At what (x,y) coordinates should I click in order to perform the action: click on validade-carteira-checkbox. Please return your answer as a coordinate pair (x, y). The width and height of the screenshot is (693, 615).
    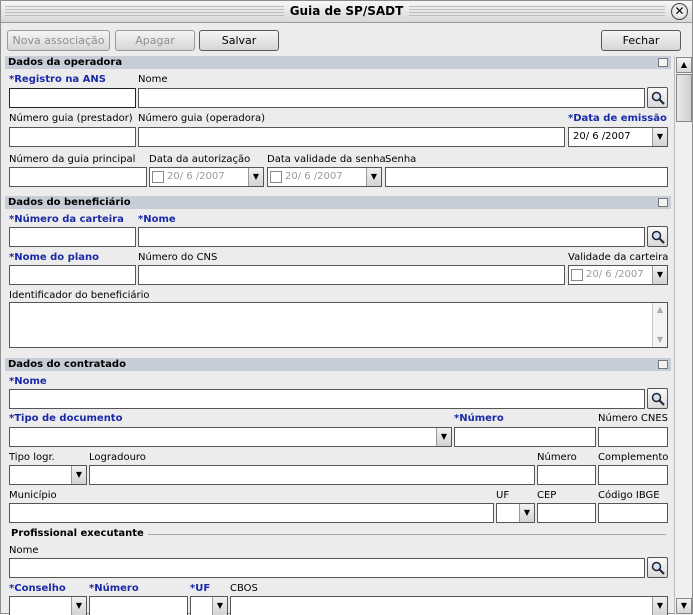
    Looking at the image, I should click on (577, 275).